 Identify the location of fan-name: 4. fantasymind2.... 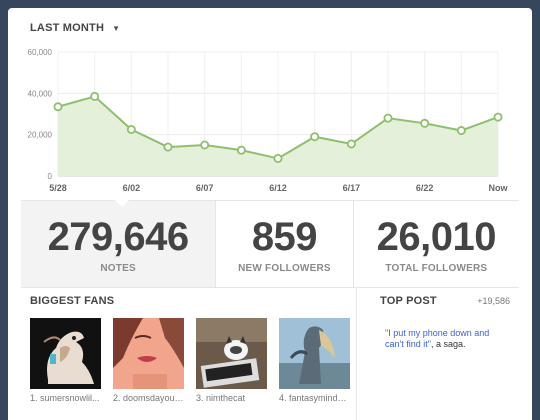
(314, 398).